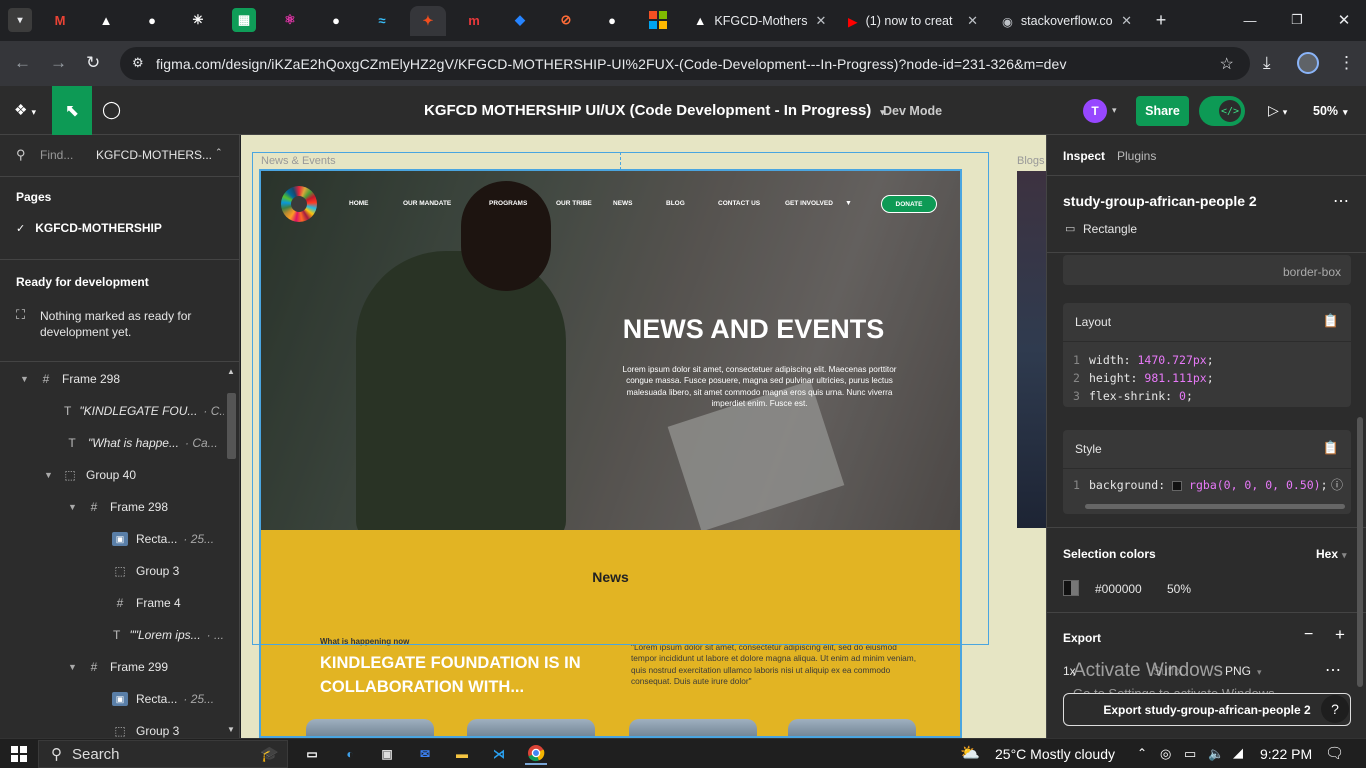 This screenshot has height=768, width=1366. Describe the element at coordinates (1207, 709) in the screenshot. I see `export-button: Export study-group-african-people 2` at that location.